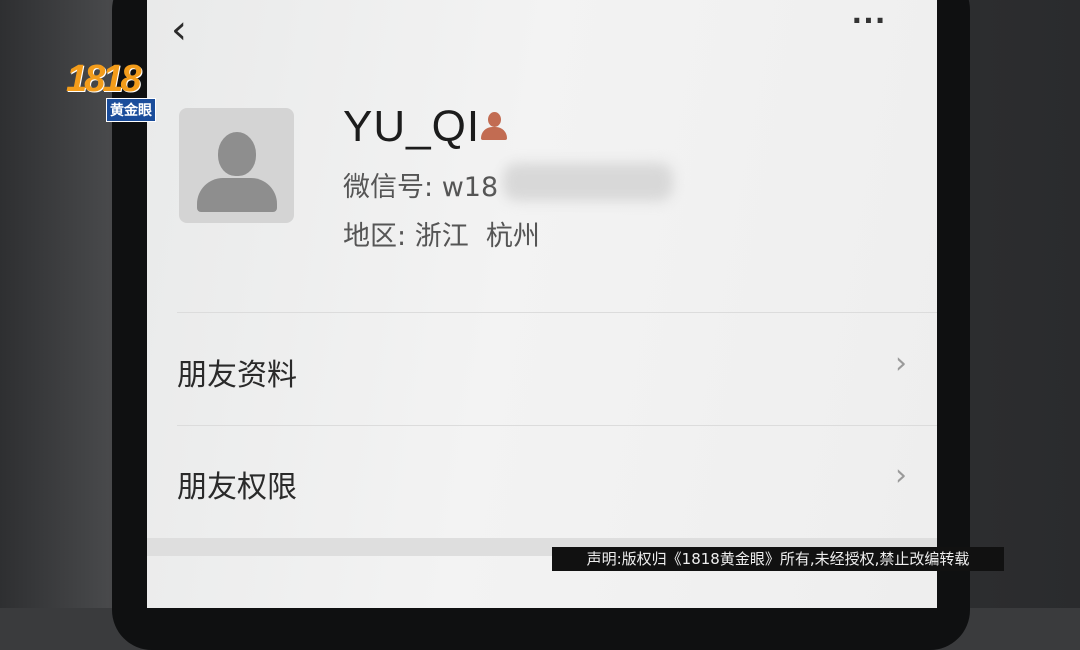 This screenshot has height=650, width=1080. Describe the element at coordinates (512, 236) in the screenshot. I see `region-city: 杭州` at that location.